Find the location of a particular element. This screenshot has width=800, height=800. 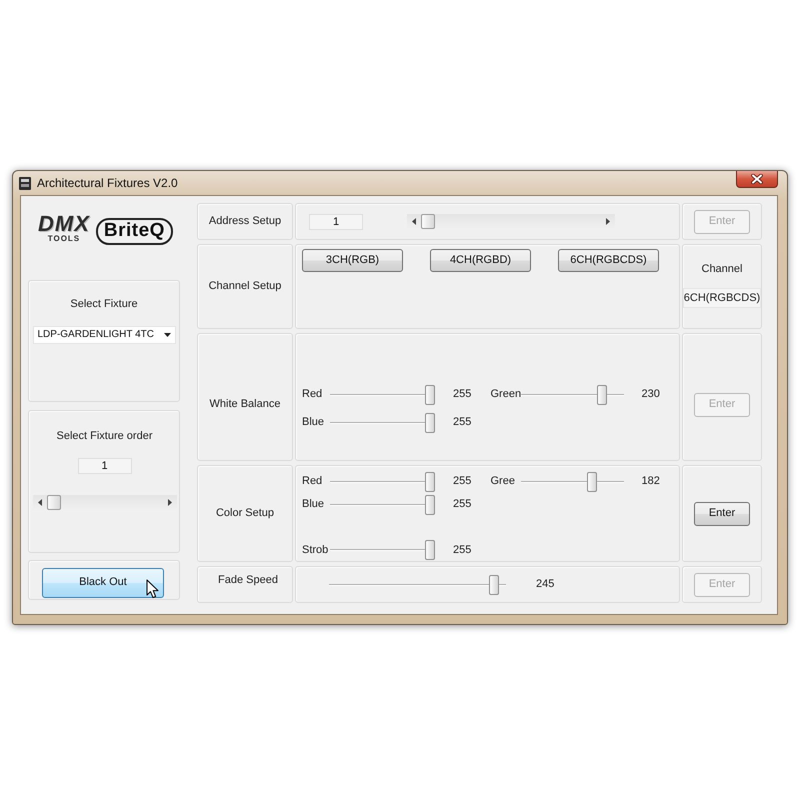

channel-button: 3CH(RGB) is located at coordinates (352, 260).